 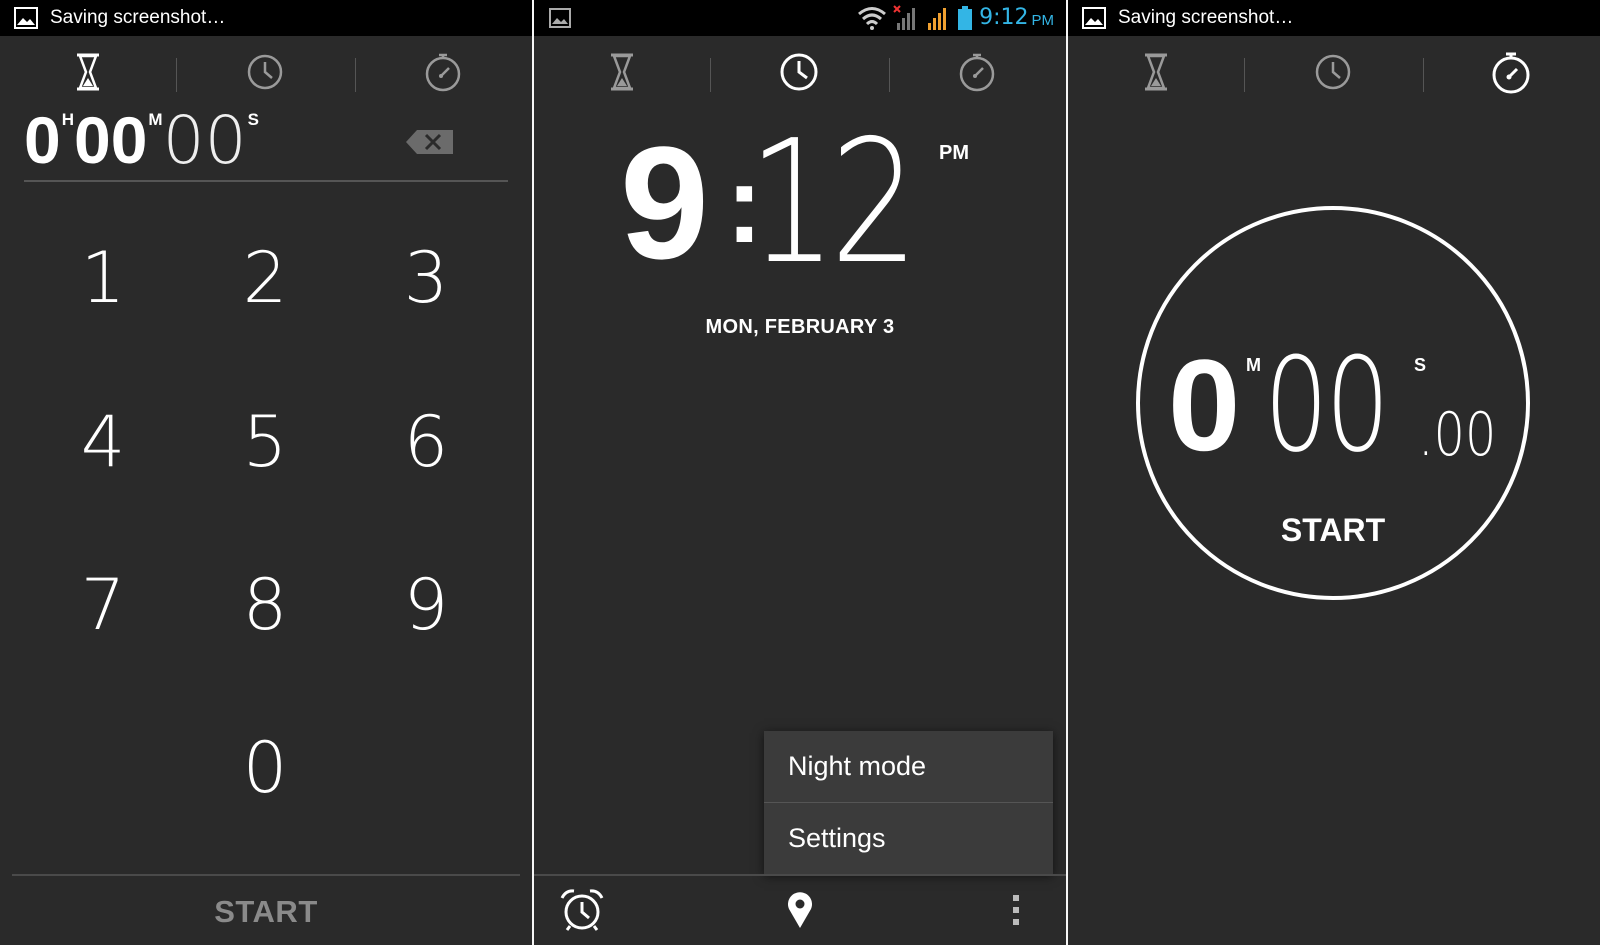 What do you see at coordinates (955, 18) in the screenshot?
I see `status-indicators: 9:12 PM` at bounding box center [955, 18].